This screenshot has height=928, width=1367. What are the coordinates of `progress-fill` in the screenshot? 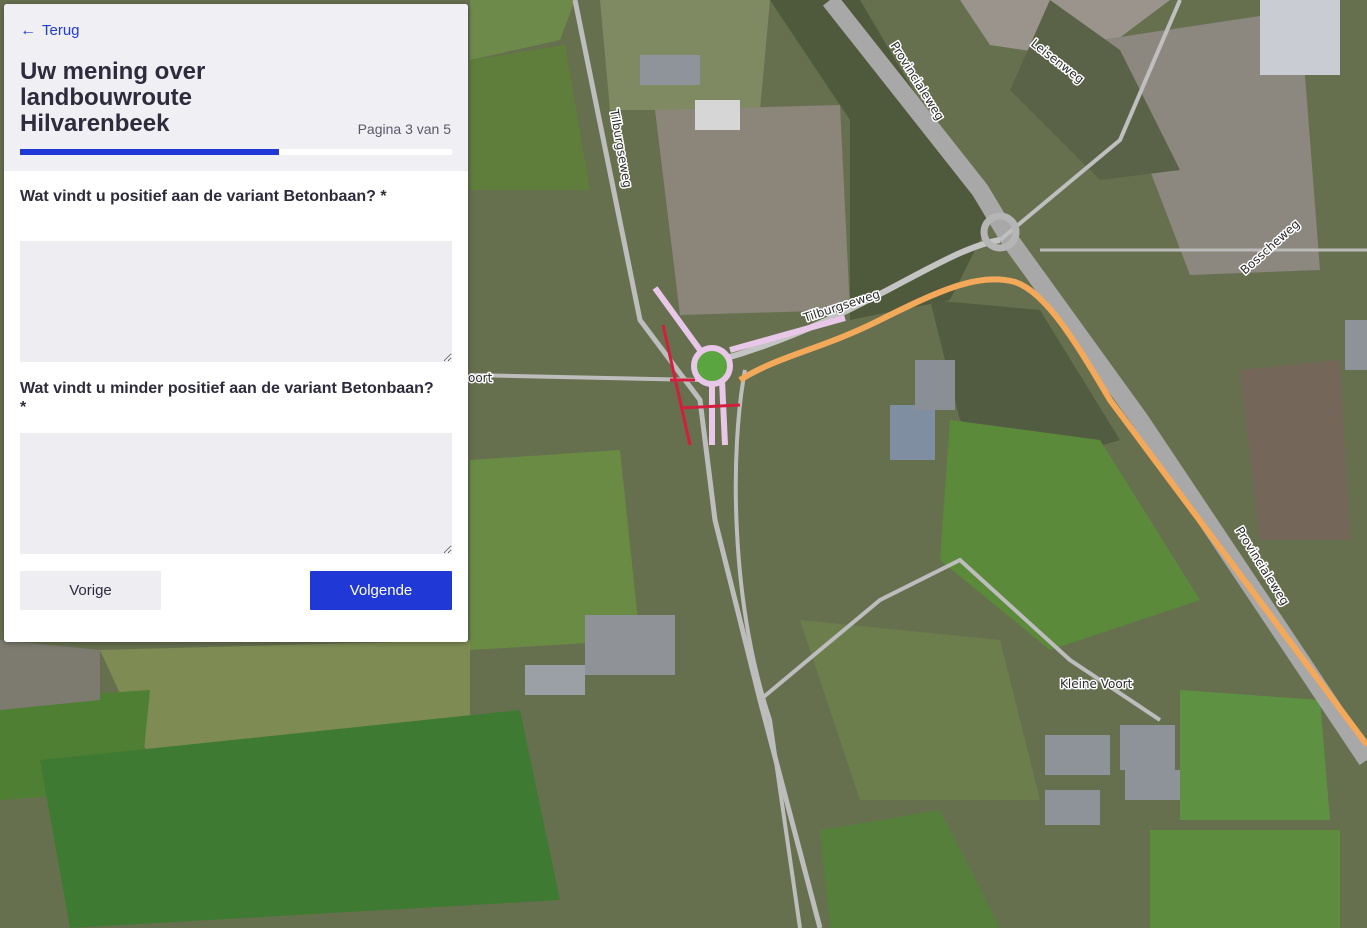 It's located at (150, 152).